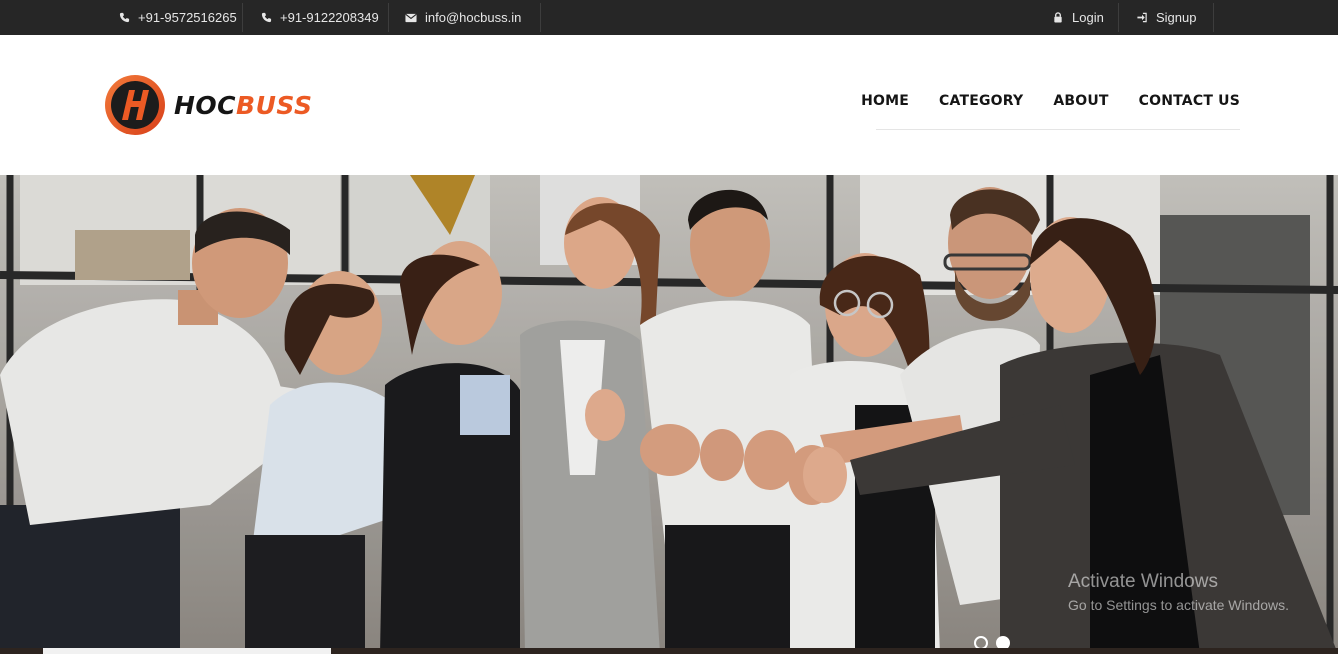  Describe the element at coordinates (187, 17) in the screenshot. I see `phone-1-text: +91-9572516265` at that location.